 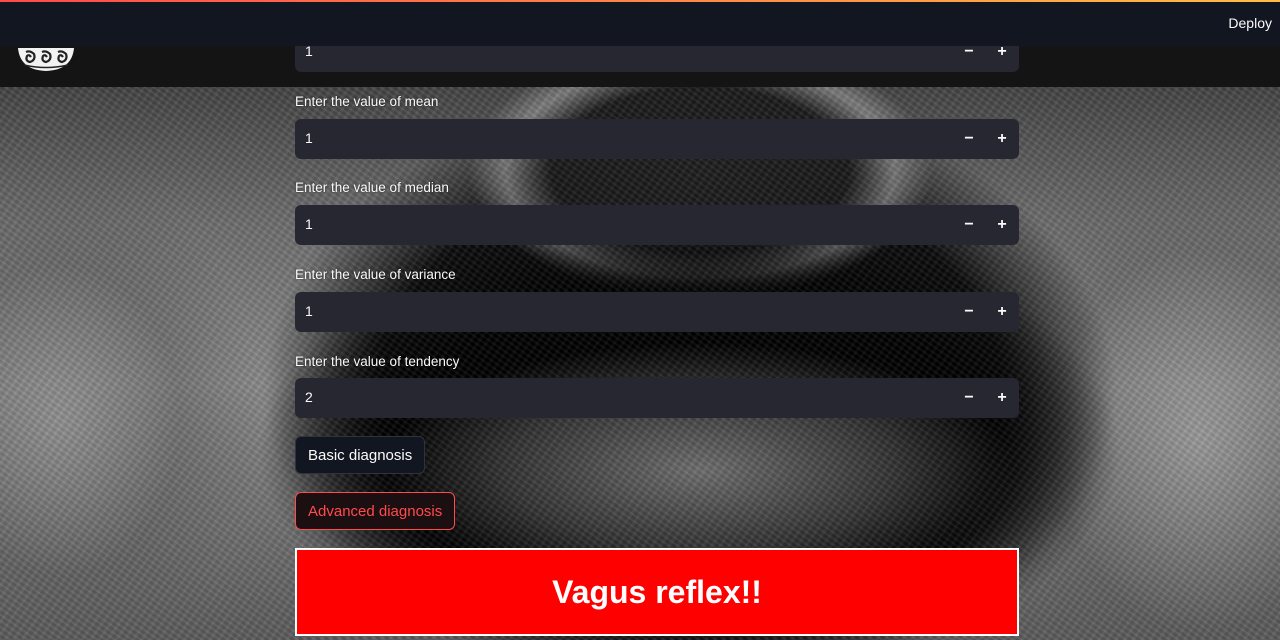 What do you see at coordinates (969, 139) in the screenshot?
I see `mean-decrement-button: −` at bounding box center [969, 139].